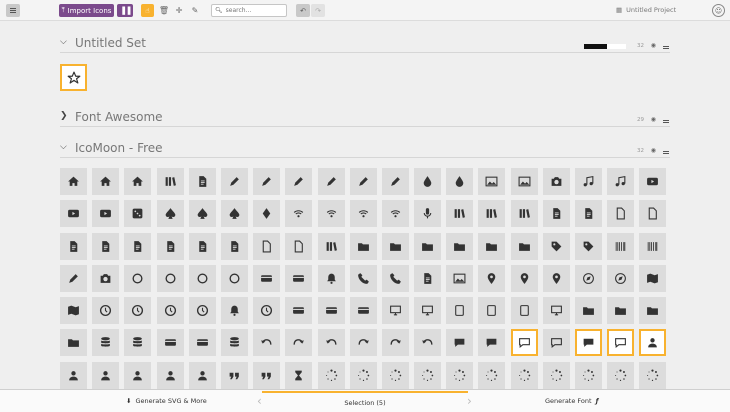 Image resolution: width=730 pixels, height=412 pixels. Describe the element at coordinates (73, 181) in the screenshot. I see `icon-tile-home` at that location.